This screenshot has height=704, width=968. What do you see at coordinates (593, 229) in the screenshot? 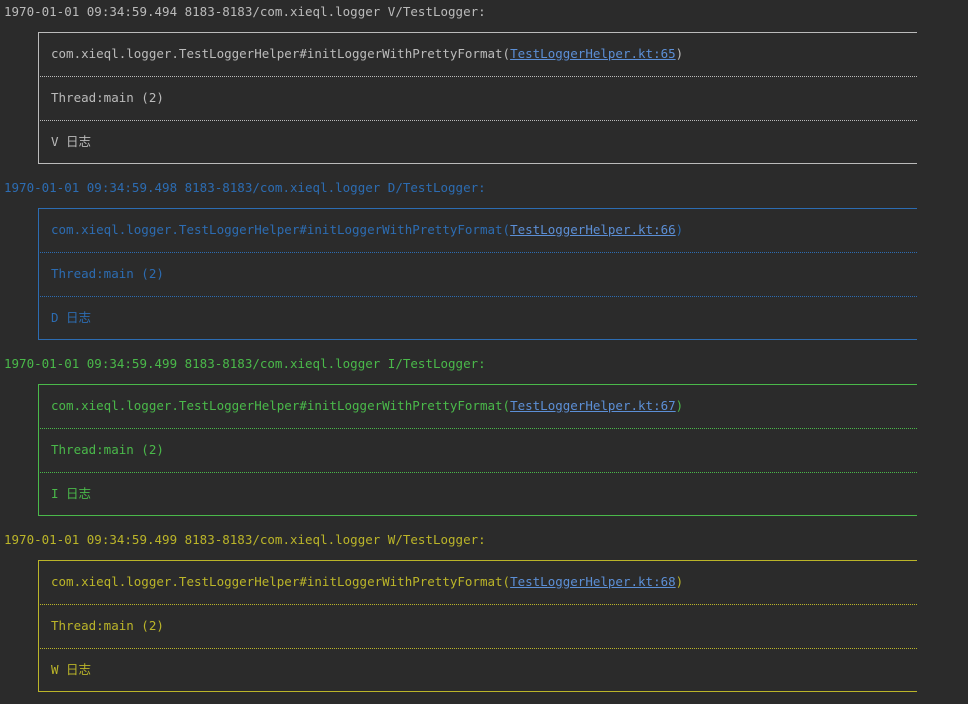
I see `source-link: TestLoggerHelper.kt:66` at bounding box center [593, 229].